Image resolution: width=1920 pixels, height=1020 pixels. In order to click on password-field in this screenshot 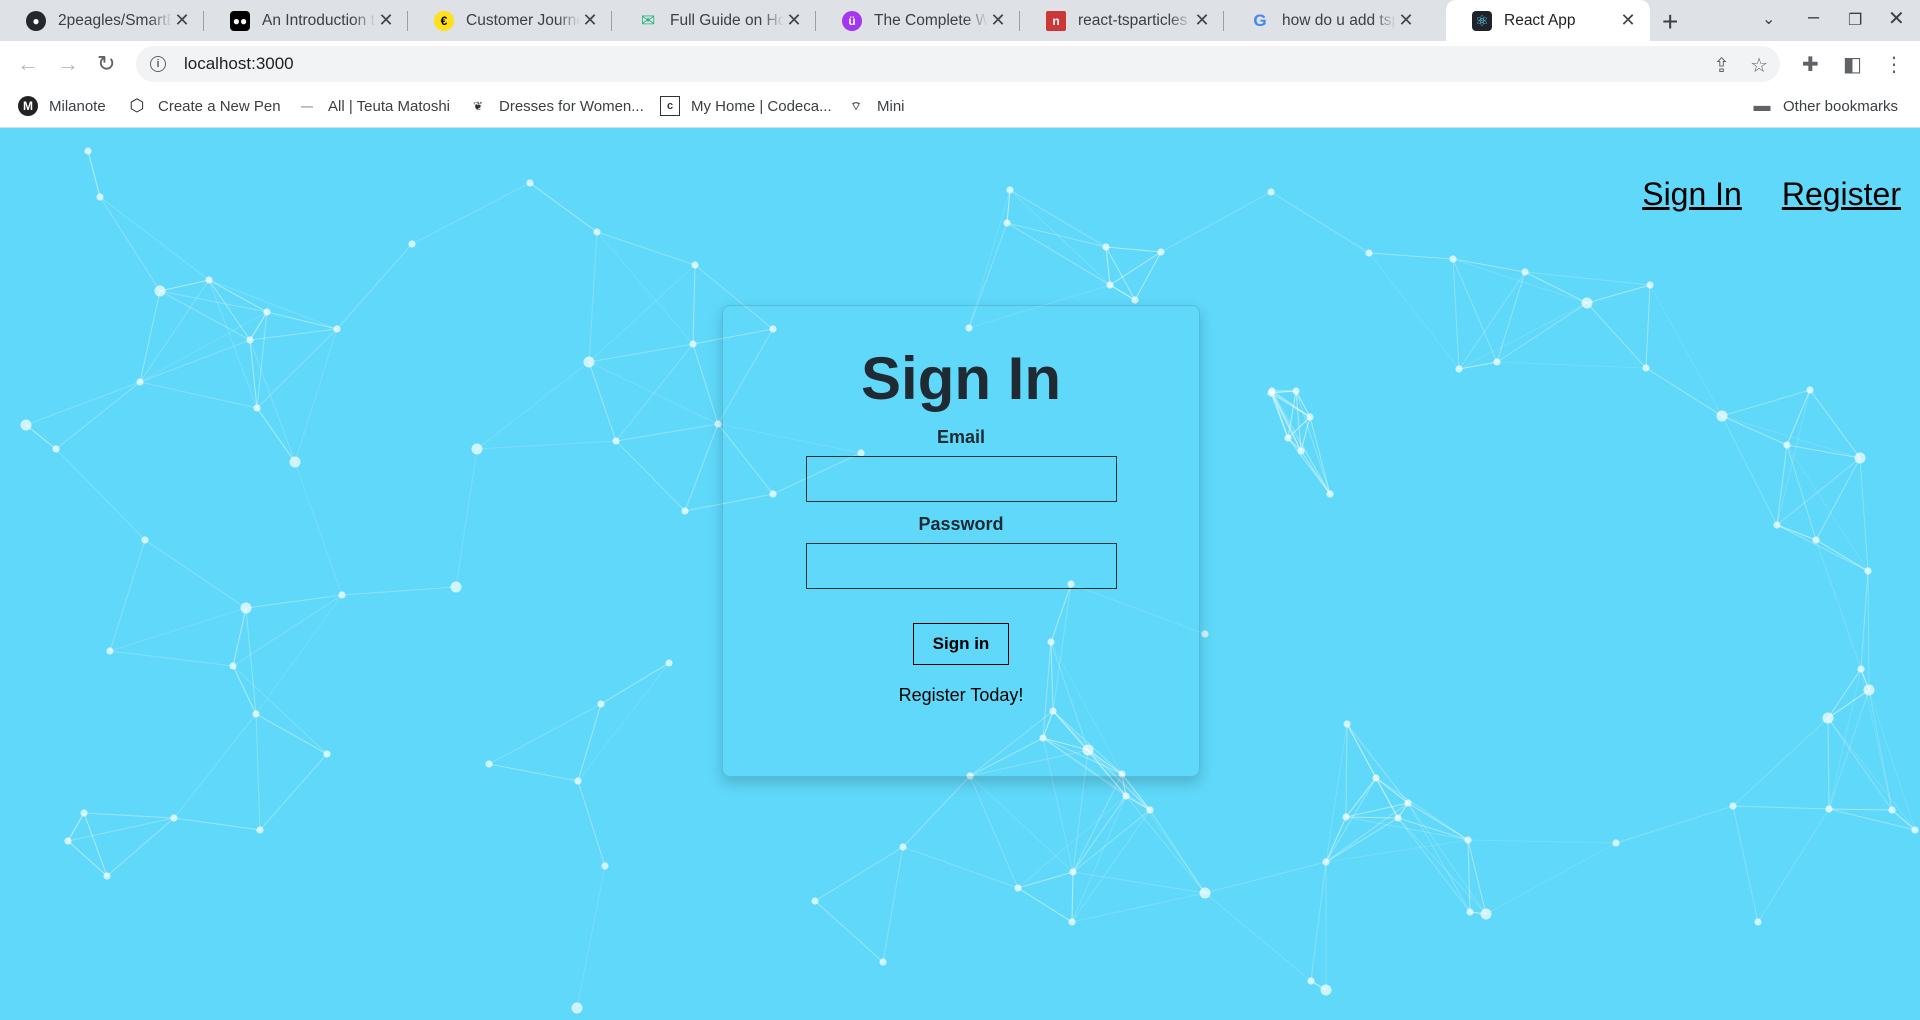, I will do `click(961, 566)`.